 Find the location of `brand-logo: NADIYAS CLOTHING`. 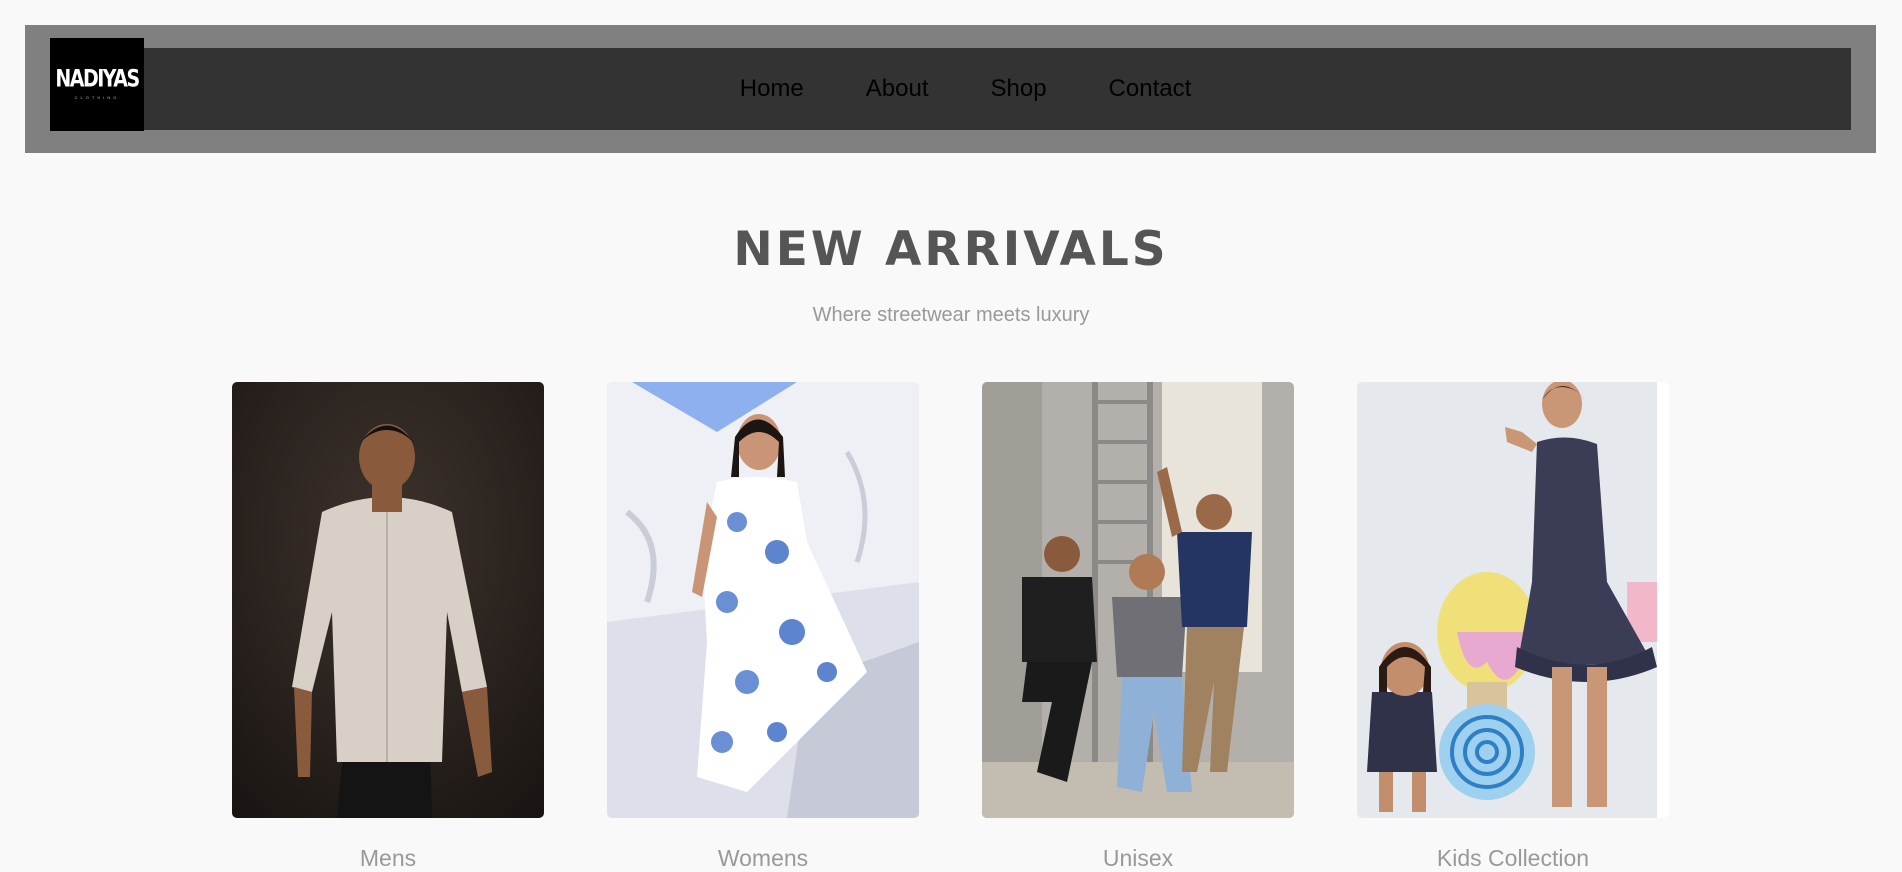

brand-logo: NADIYAS CLOTHING is located at coordinates (97, 84).